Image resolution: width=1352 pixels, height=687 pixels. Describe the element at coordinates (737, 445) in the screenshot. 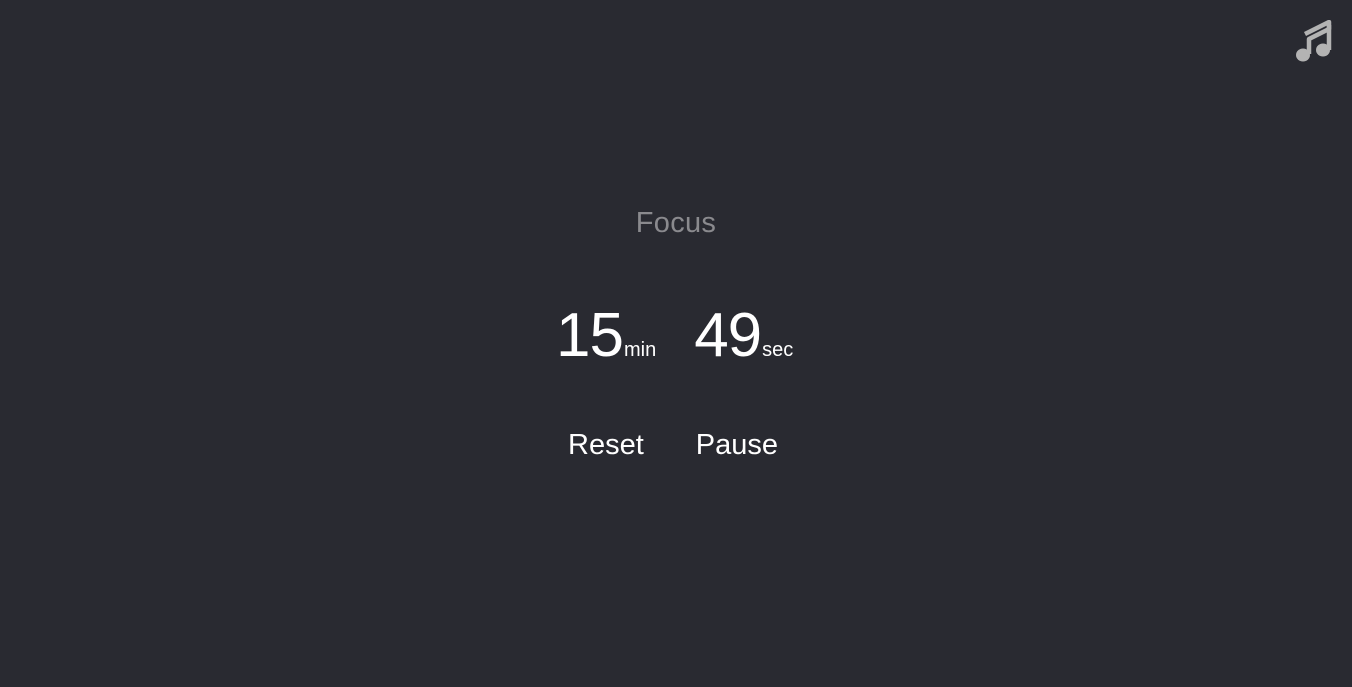

I see `pause-button: Pause` at that location.